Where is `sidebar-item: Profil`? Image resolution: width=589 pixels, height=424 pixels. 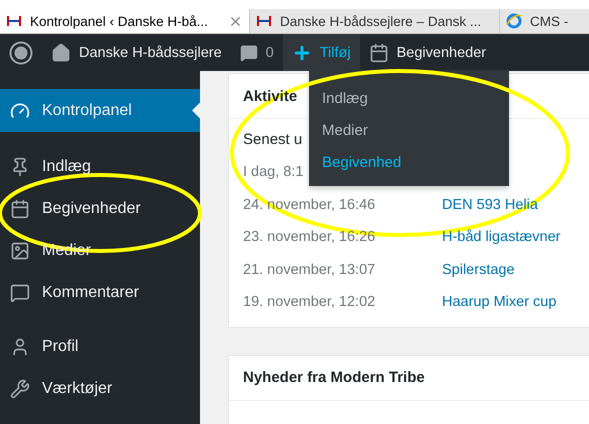 sidebar-item: Profil is located at coordinates (100, 347).